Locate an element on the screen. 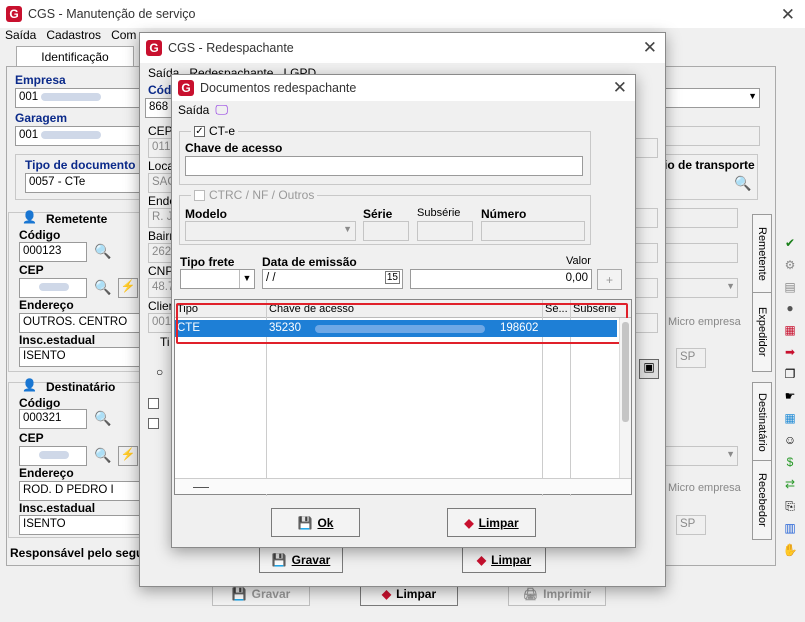 The height and width of the screenshot is (622, 805). copy-icon: ❐ is located at coordinates (790, 374).